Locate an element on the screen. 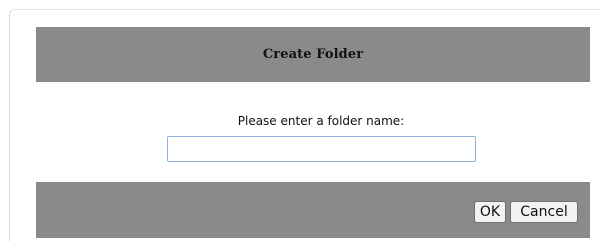 This screenshot has height=241, width=600. folder-name-prompt: Please enter a folder name: is located at coordinates (321, 121).